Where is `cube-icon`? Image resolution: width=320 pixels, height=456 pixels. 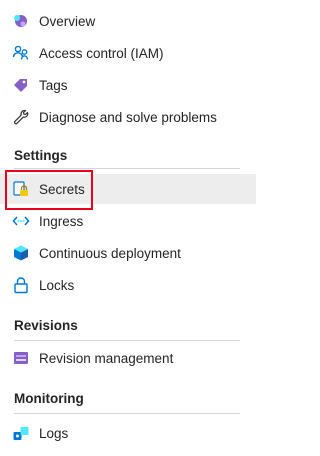 cube-icon is located at coordinates (21, 253).